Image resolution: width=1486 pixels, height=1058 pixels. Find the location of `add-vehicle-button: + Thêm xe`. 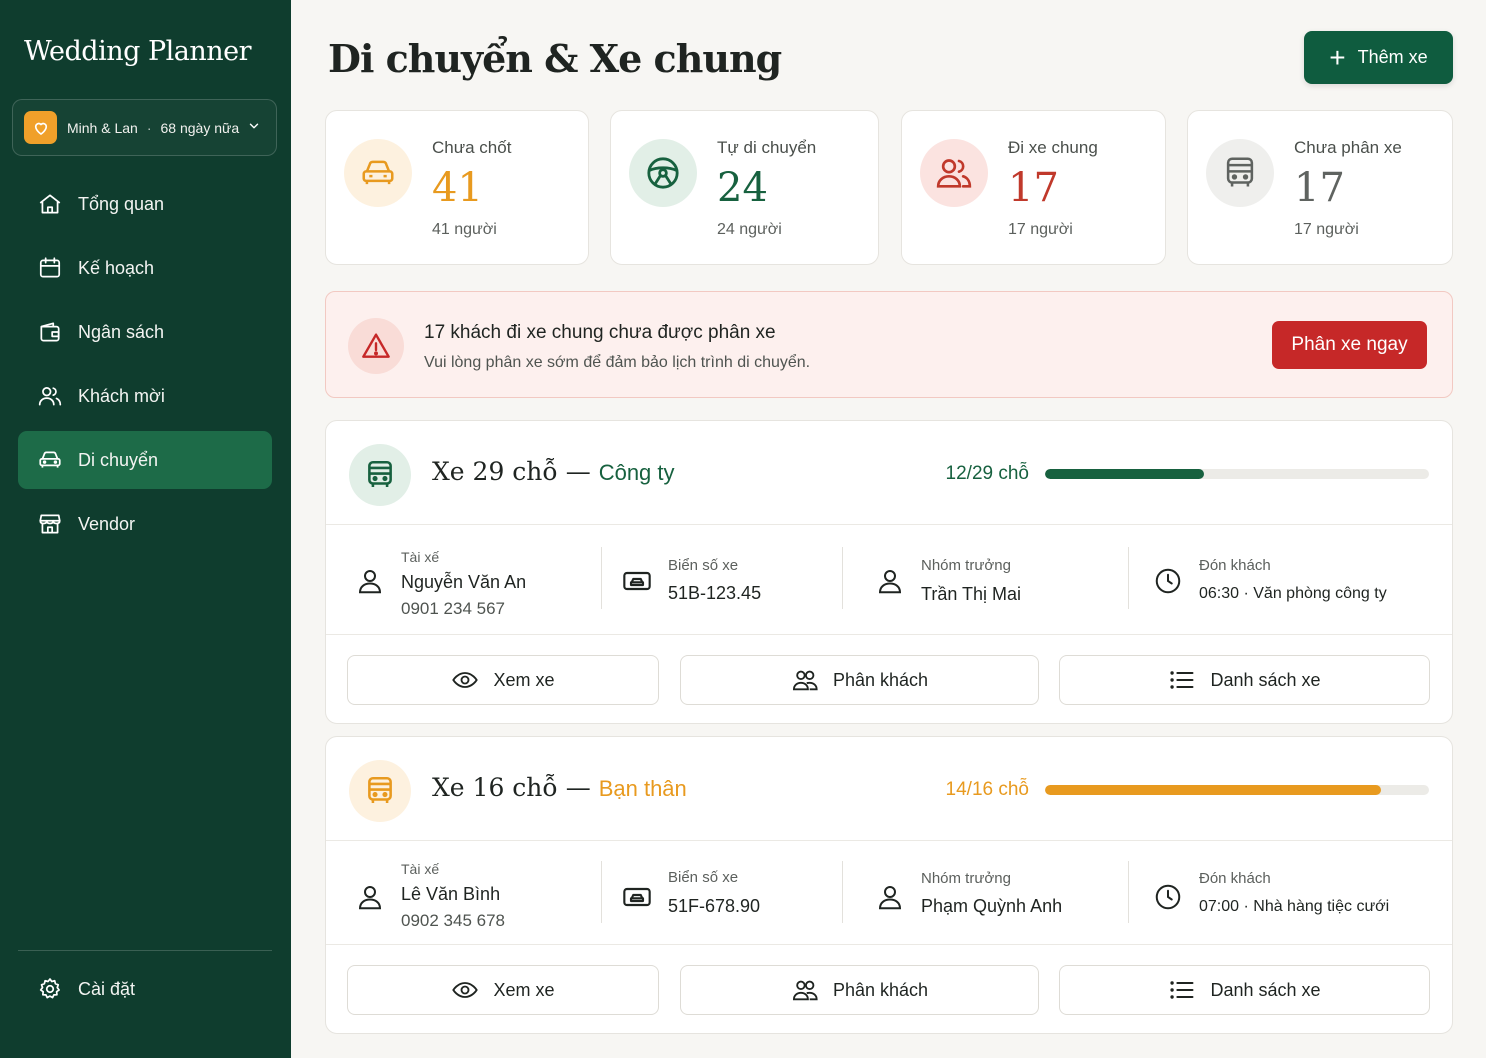

add-vehicle-button: + Thêm xe is located at coordinates (1378, 57).